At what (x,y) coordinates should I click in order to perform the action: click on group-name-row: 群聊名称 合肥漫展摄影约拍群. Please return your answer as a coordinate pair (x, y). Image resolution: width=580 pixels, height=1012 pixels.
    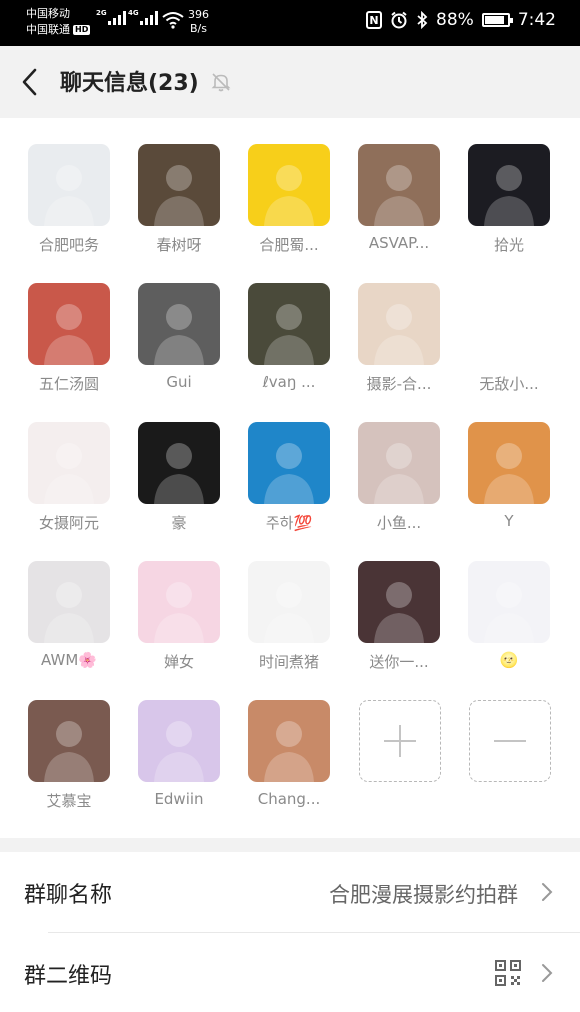
    Looking at the image, I should click on (302, 892).